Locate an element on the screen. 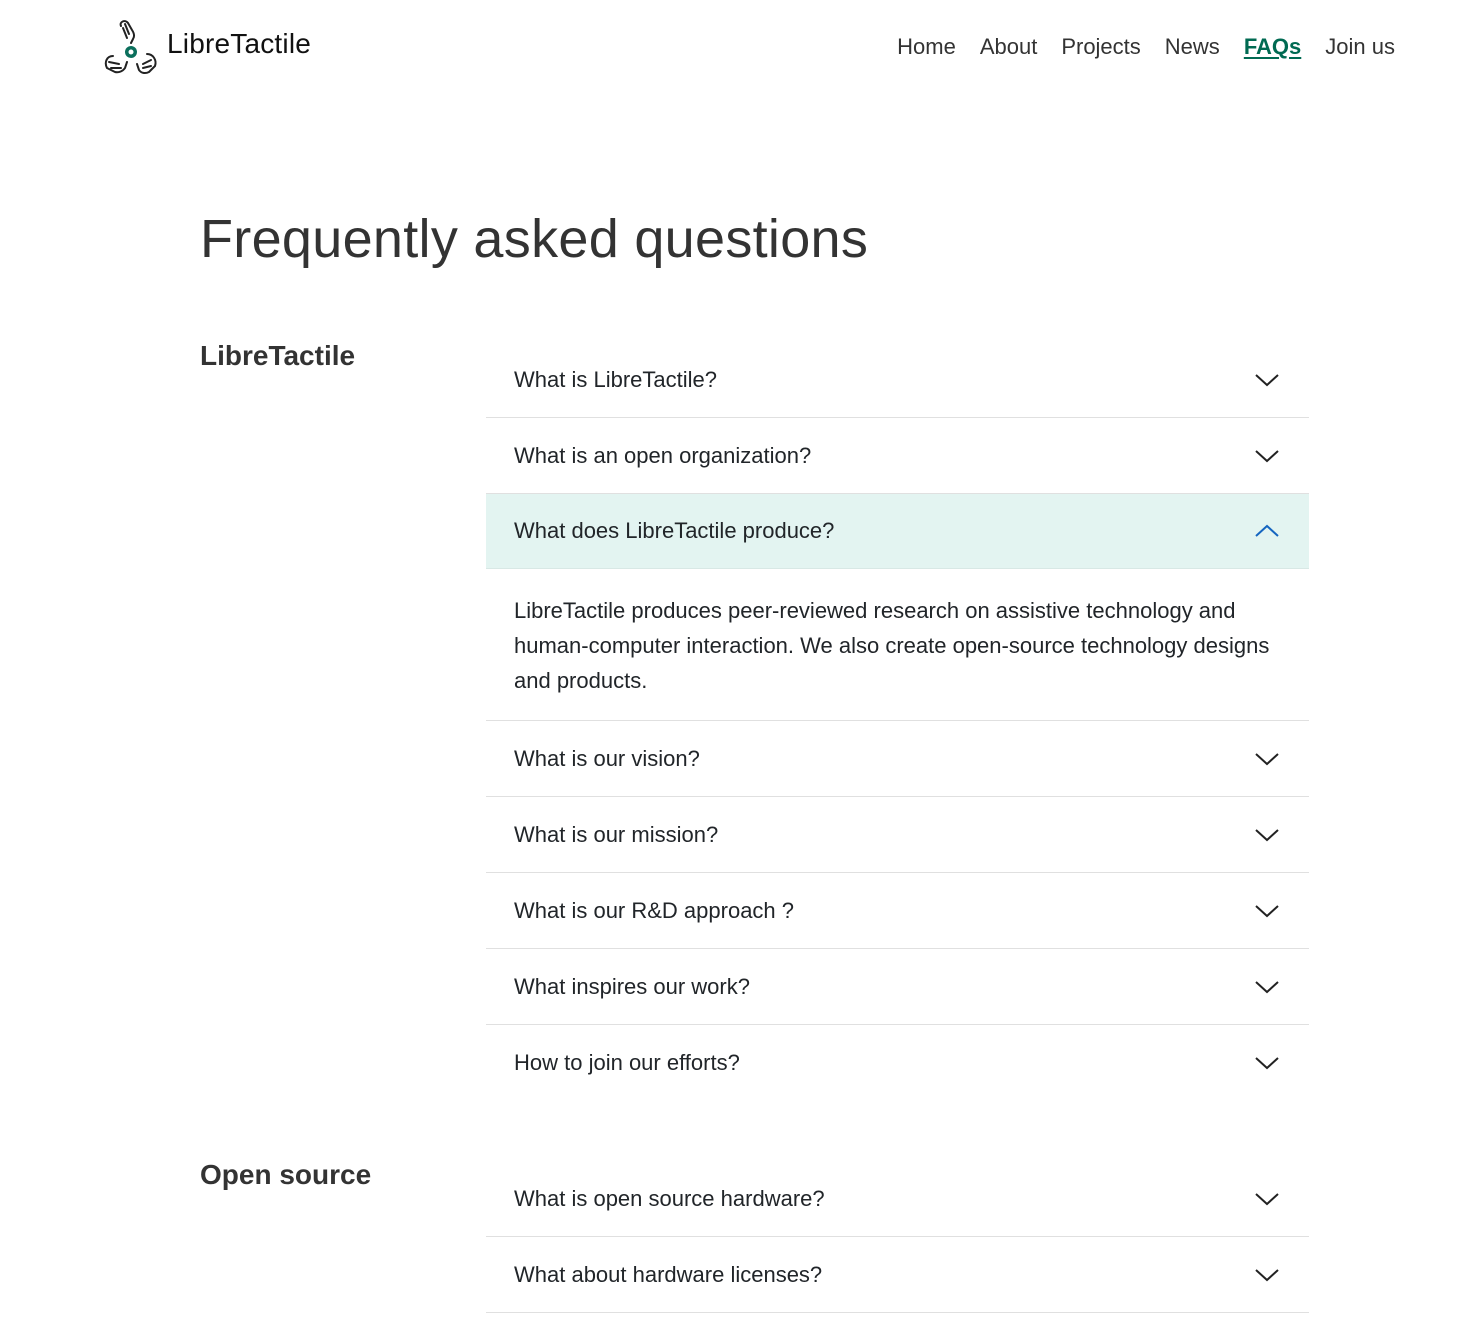  faq-question: What inspires our work? is located at coordinates (632, 986).